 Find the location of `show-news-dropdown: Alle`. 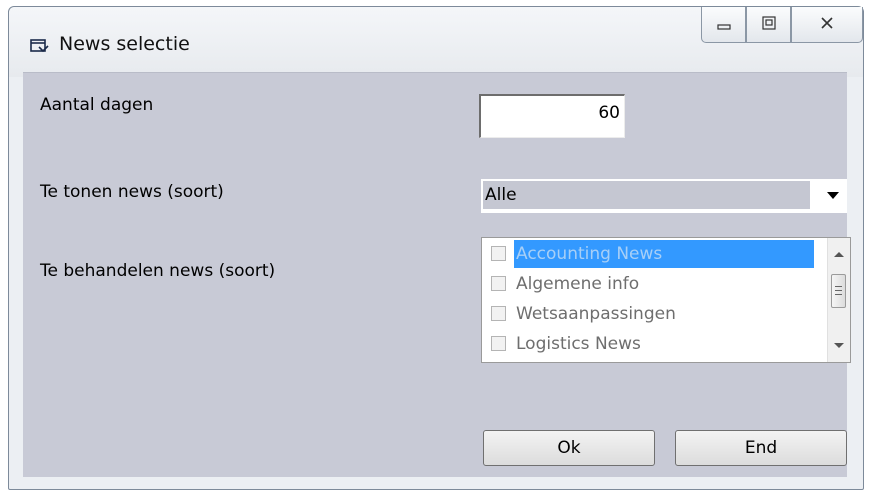

show-news-dropdown: Alle is located at coordinates (664, 196).